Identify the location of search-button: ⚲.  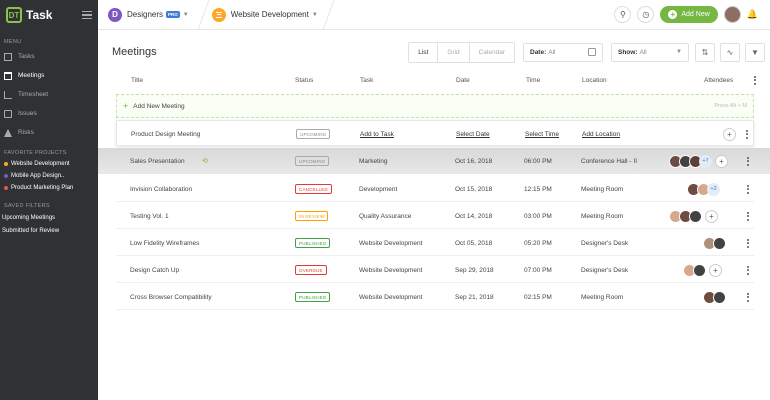
(623, 14).